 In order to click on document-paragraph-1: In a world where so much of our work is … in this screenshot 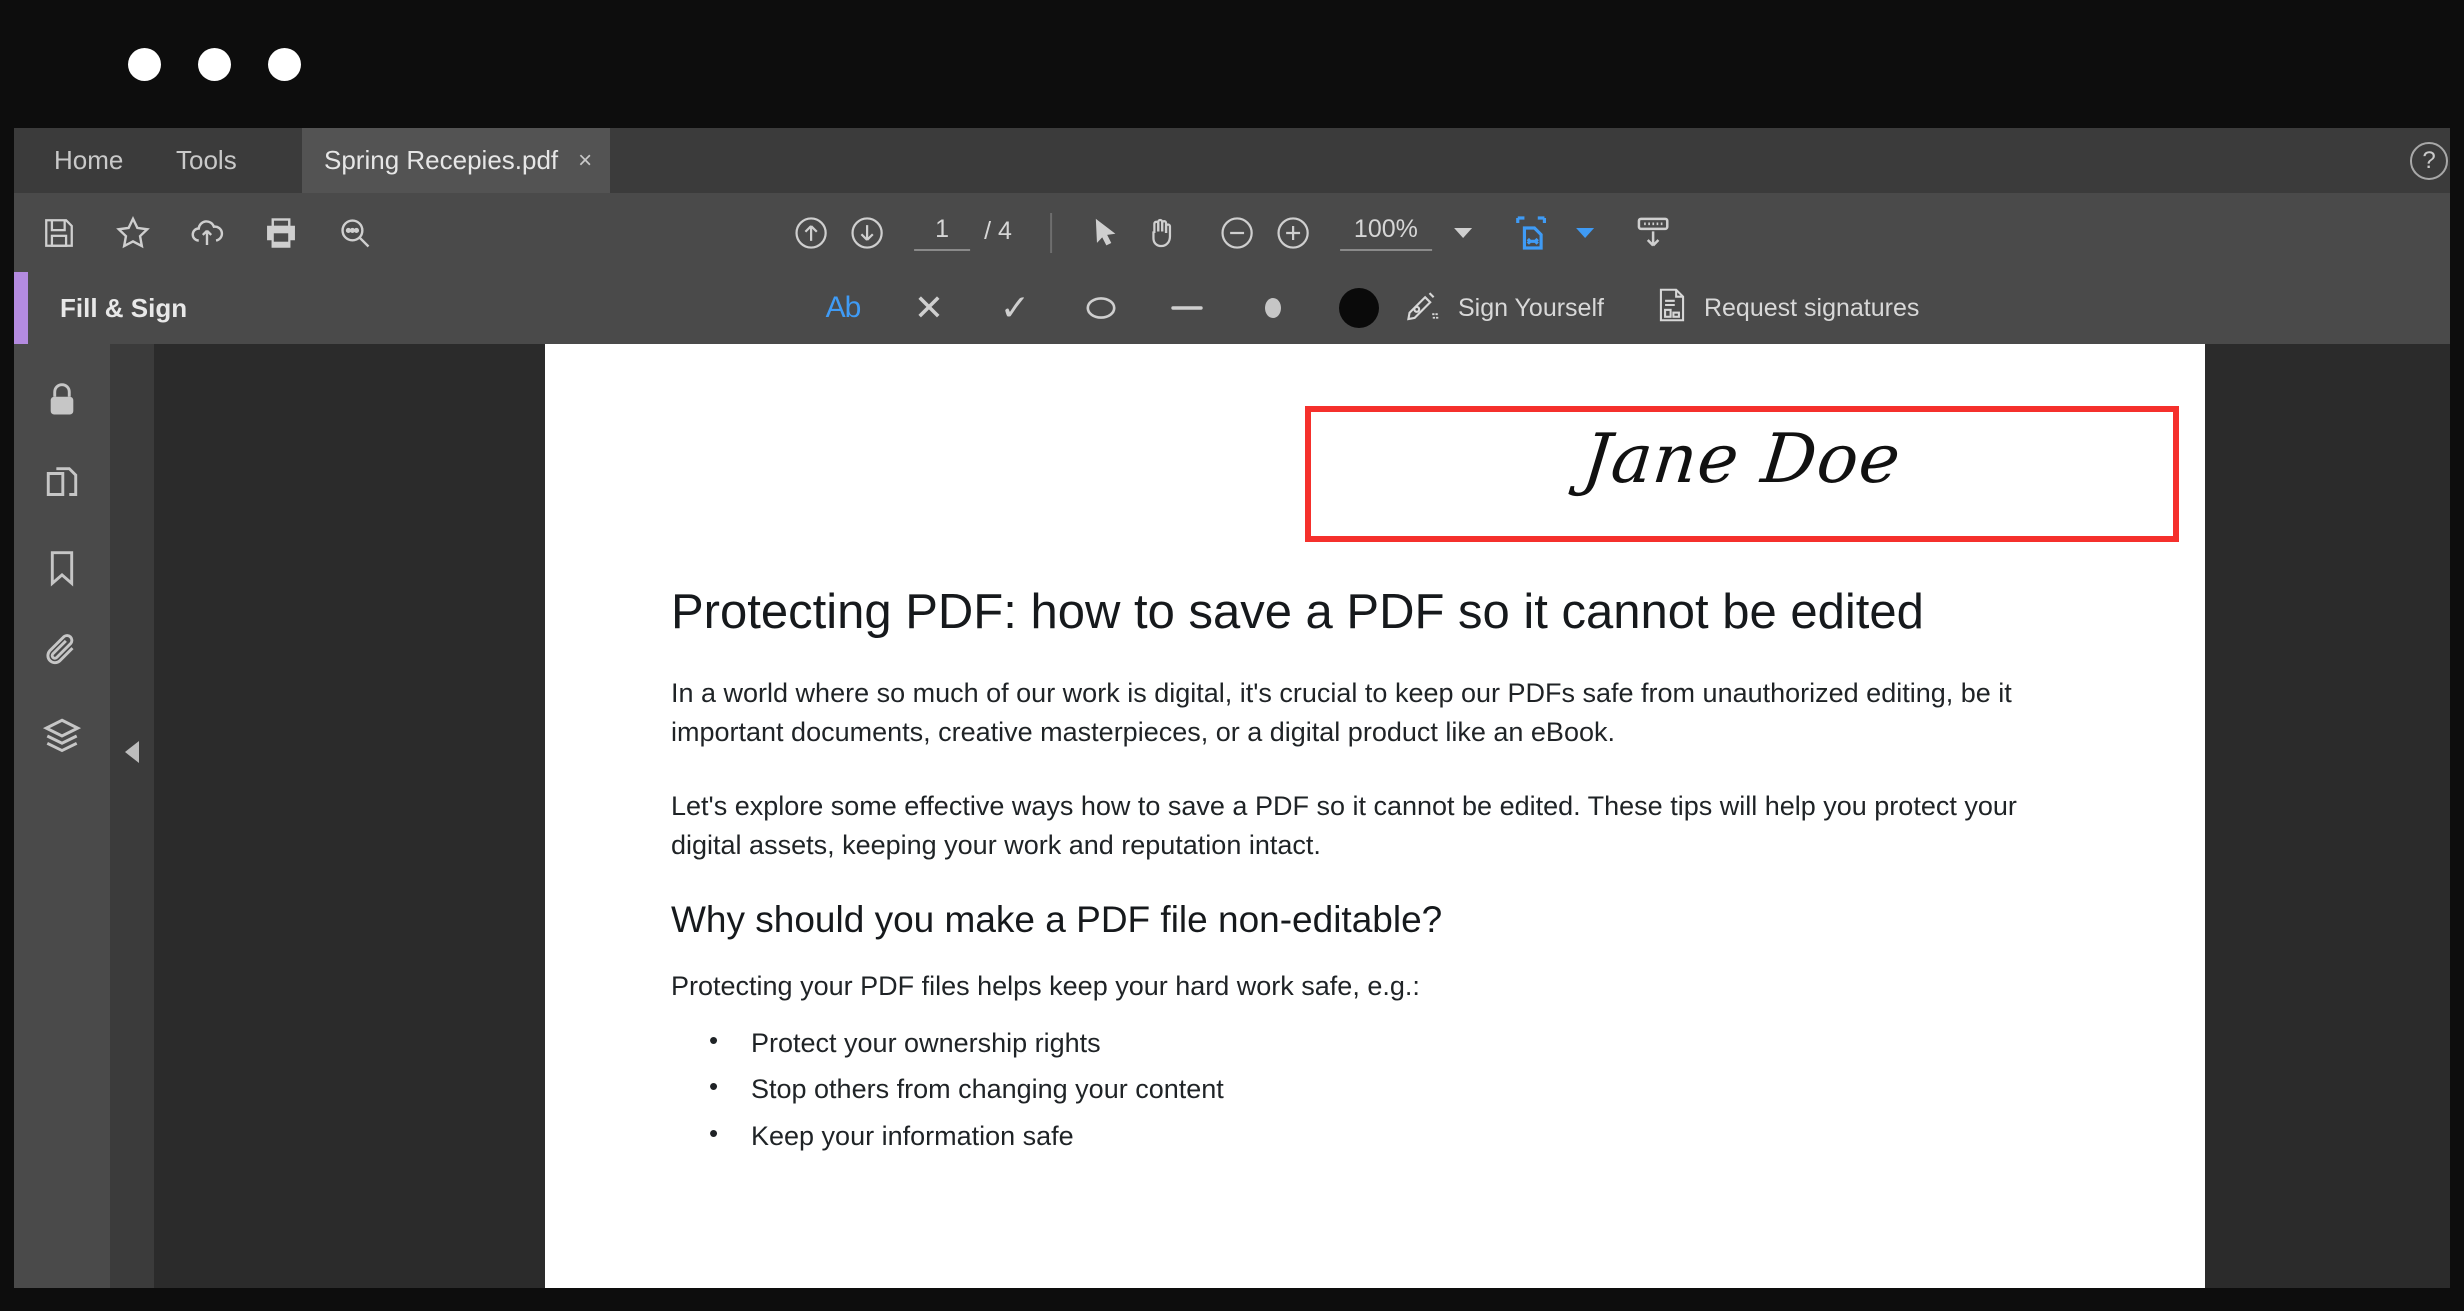, I will do `click(1341, 713)`.